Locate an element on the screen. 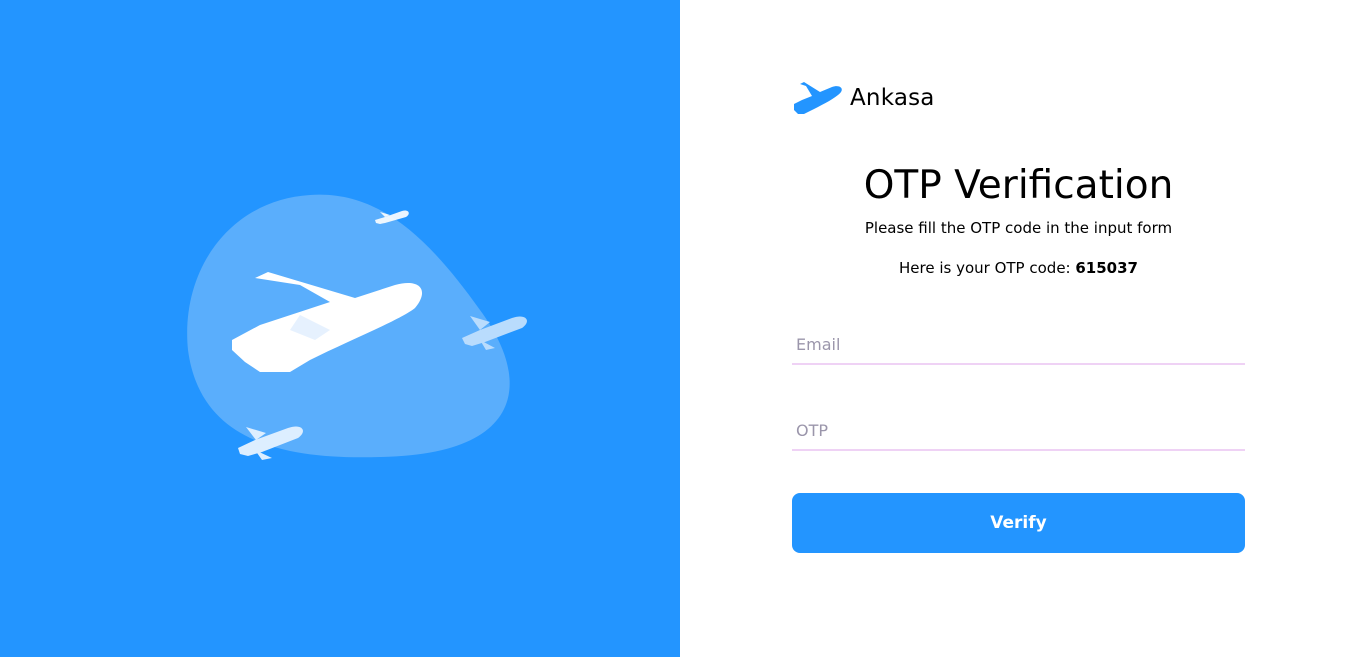  airplane-icon is located at coordinates (818, 98).